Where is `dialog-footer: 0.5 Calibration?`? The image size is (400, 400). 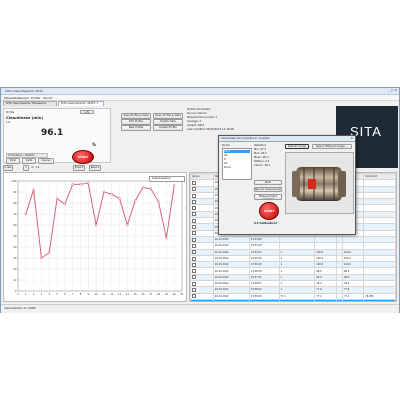 dialog-footer: 0.5 Calibration? is located at coordinates (266, 223).